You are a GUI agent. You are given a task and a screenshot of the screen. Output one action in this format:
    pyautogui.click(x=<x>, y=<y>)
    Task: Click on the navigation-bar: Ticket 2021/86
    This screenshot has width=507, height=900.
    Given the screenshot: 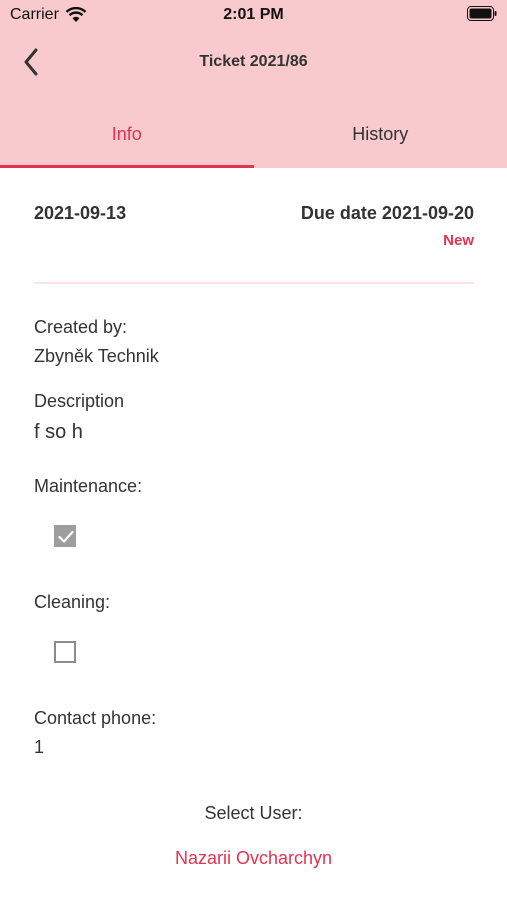 What is the action you would take?
    pyautogui.click(x=253, y=62)
    